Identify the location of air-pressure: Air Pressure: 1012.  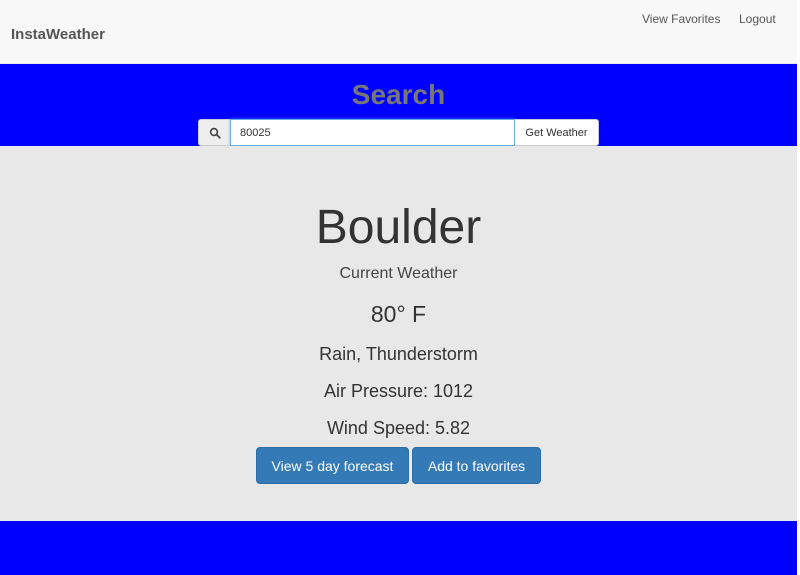
(398, 391).